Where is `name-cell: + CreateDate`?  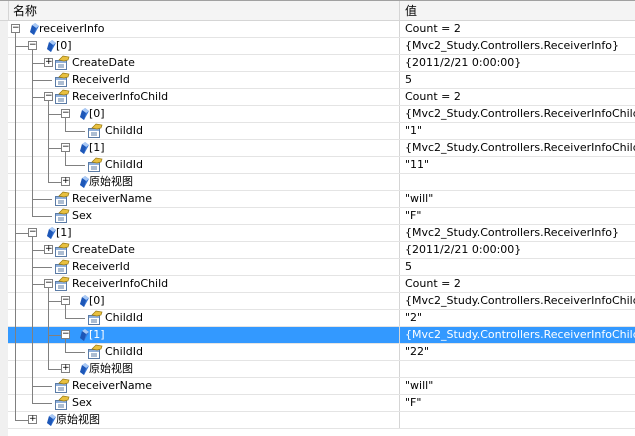
name-cell: + CreateDate is located at coordinates (203, 63).